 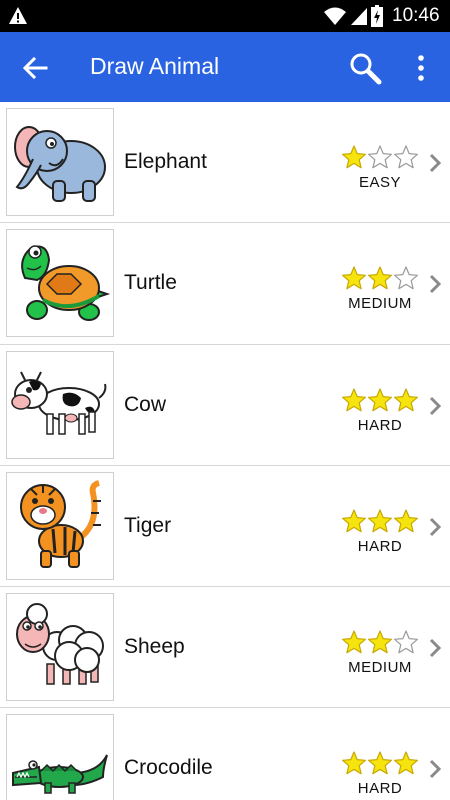 What do you see at coordinates (359, 16) in the screenshot?
I see `signal-icon` at bounding box center [359, 16].